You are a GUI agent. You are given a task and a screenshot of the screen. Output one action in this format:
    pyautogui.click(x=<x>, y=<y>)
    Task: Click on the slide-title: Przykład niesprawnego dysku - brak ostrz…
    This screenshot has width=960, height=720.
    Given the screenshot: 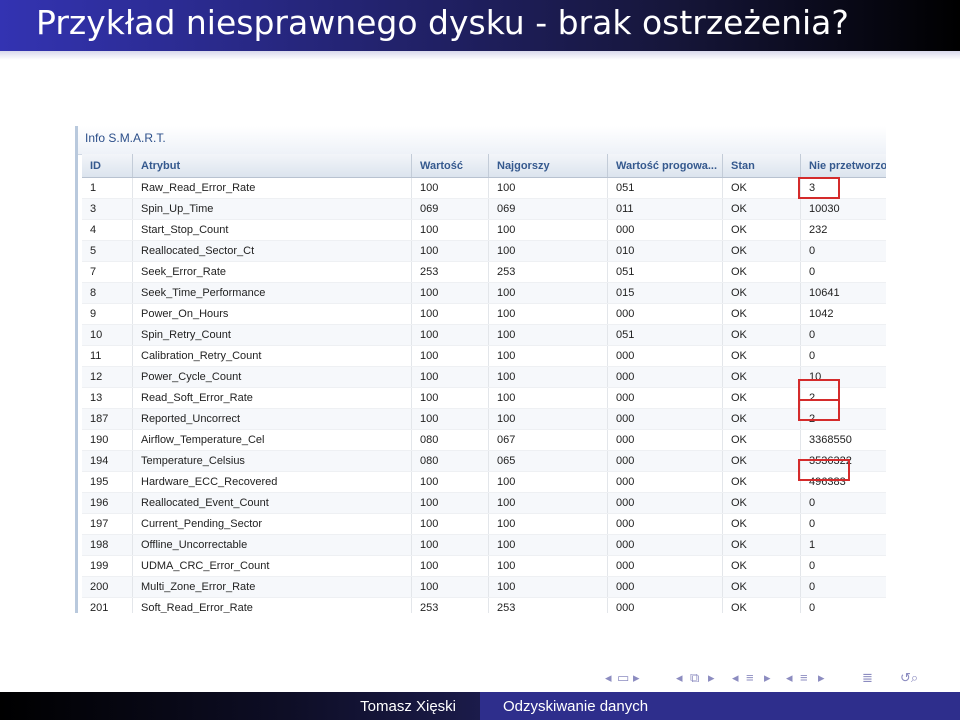 What is the action you would take?
    pyautogui.click(x=442, y=22)
    